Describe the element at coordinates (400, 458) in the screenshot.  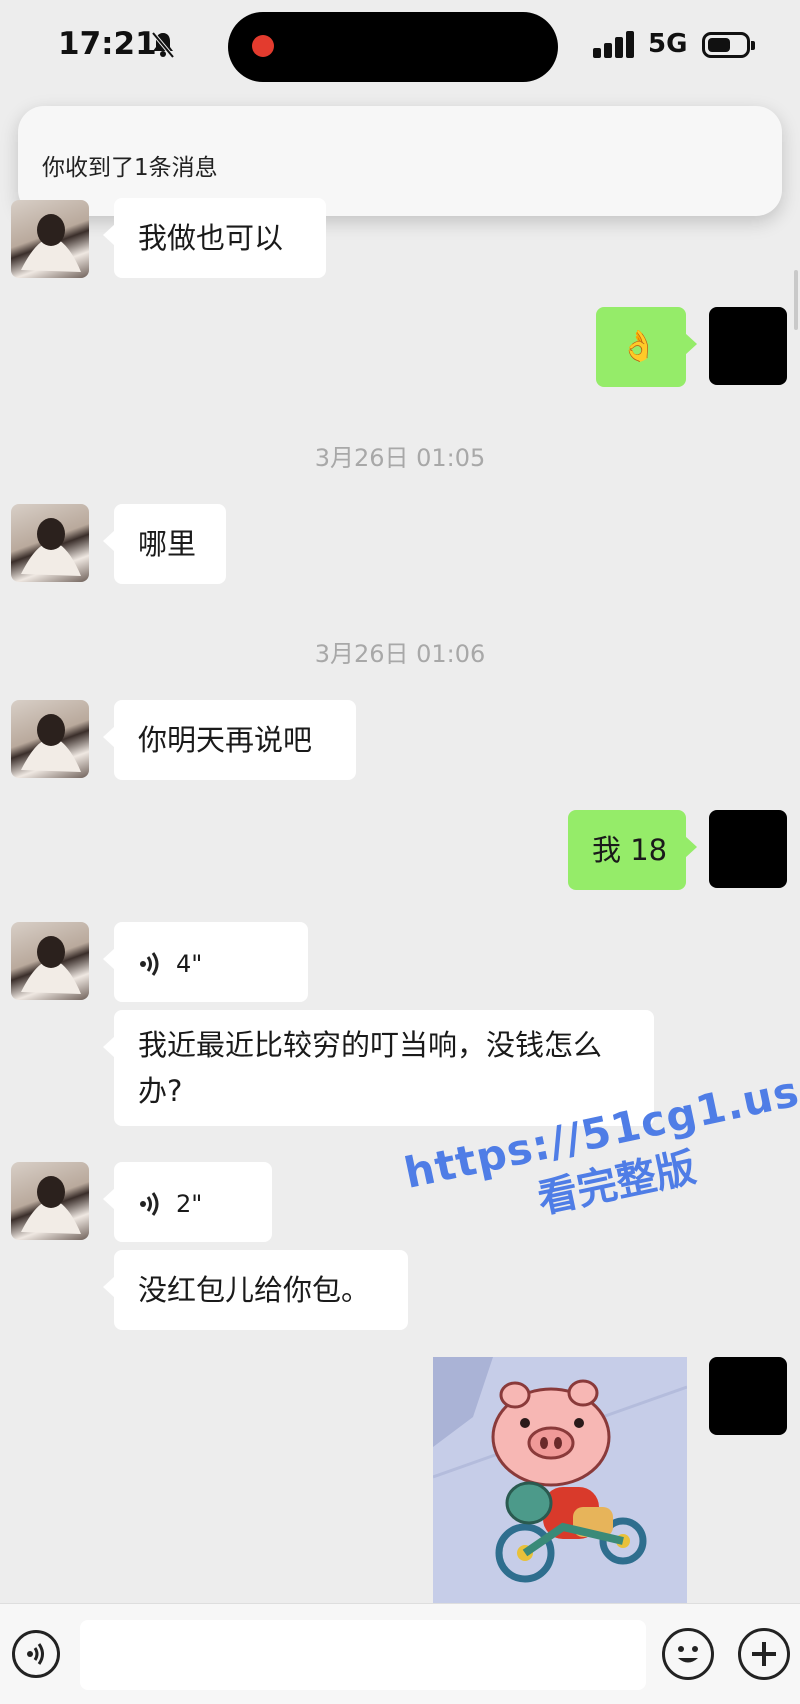
I see `message-timestamp: 3月26日 01:05` at that location.